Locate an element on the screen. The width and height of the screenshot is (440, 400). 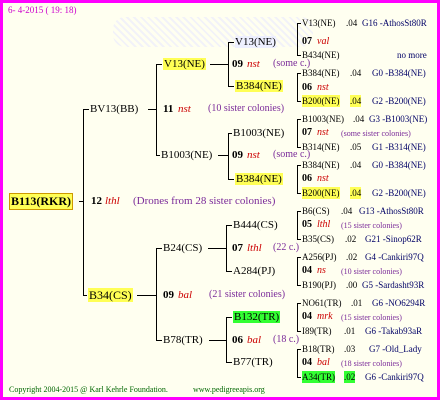
r2-name: A34(TR) is located at coordinates (318, 377).